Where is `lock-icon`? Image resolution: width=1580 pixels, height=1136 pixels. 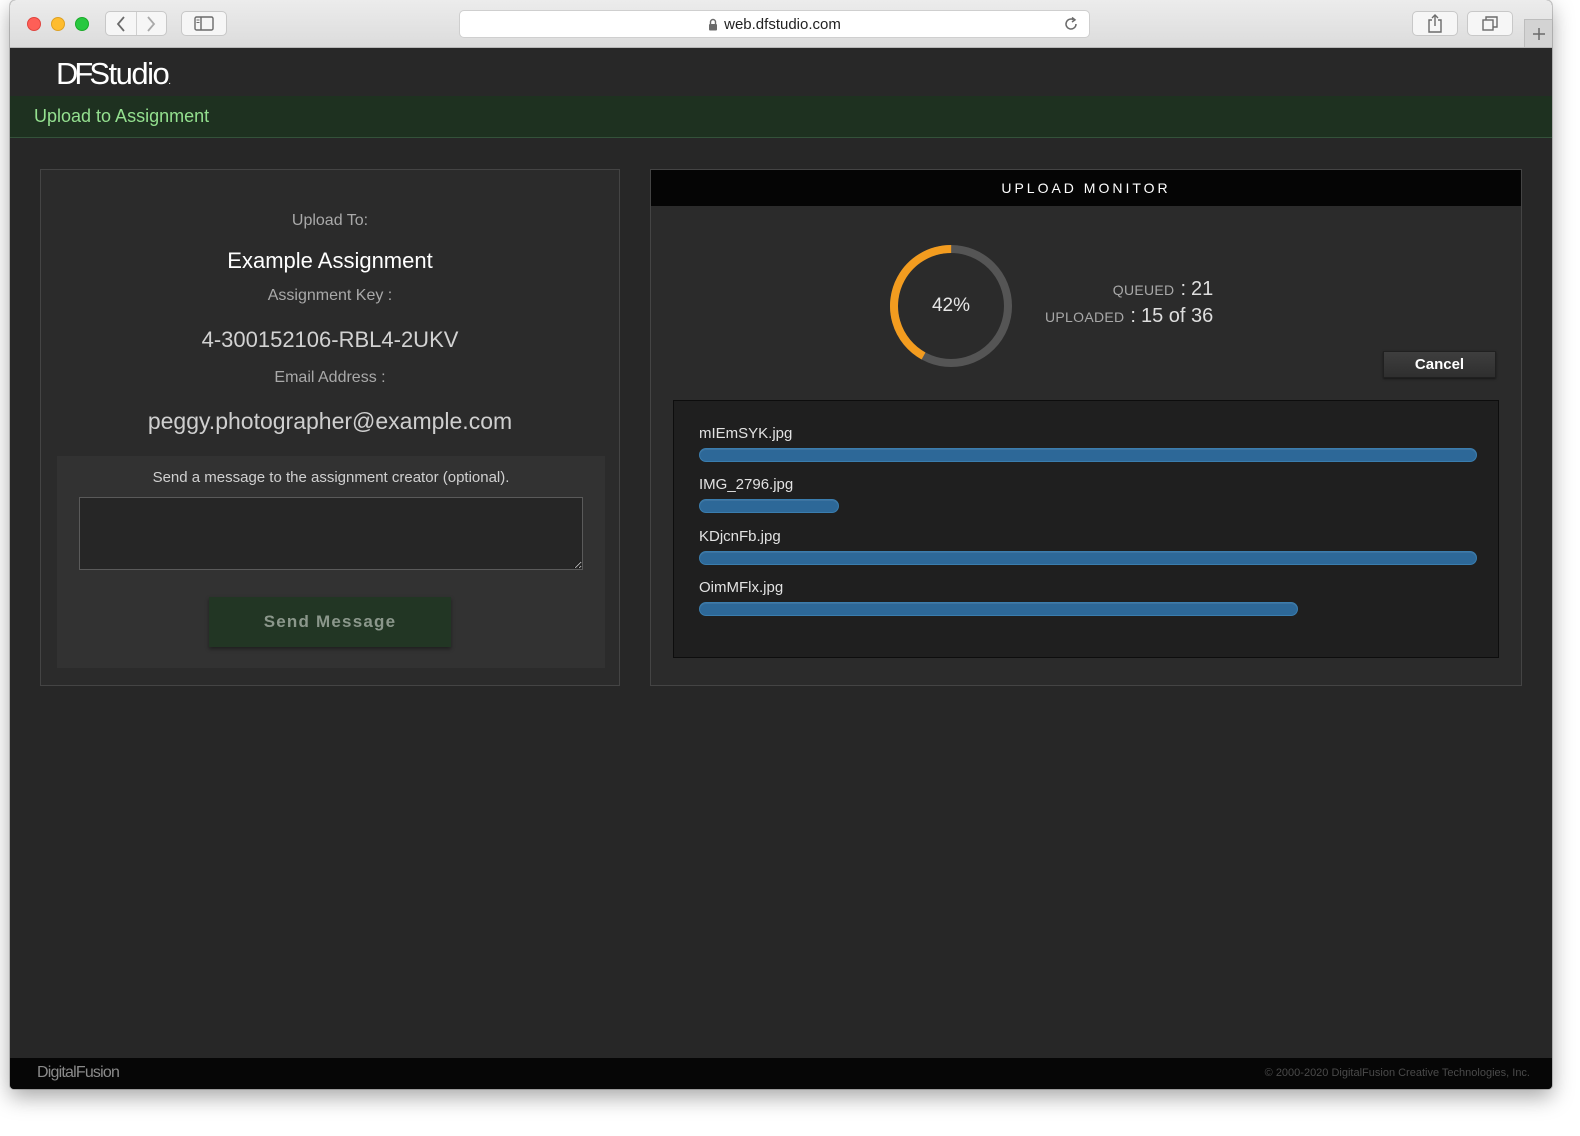 lock-icon is located at coordinates (713, 24).